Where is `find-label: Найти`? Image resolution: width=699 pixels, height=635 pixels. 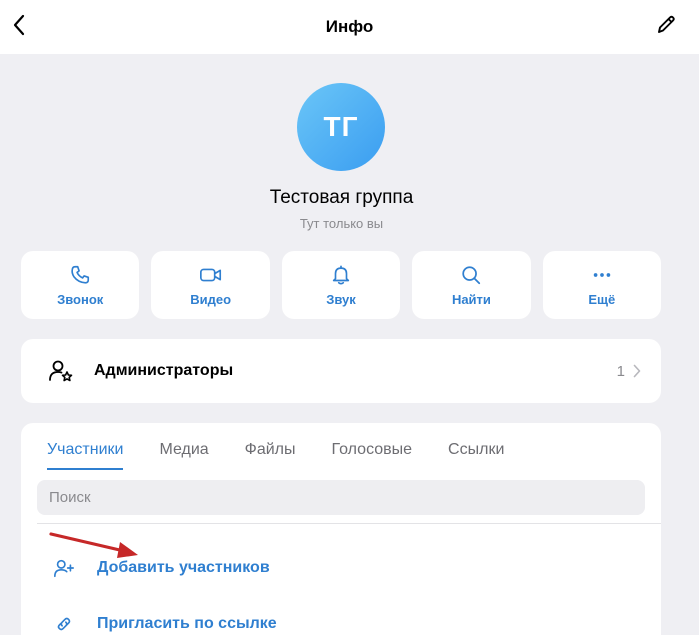
find-label: Найти is located at coordinates (471, 299).